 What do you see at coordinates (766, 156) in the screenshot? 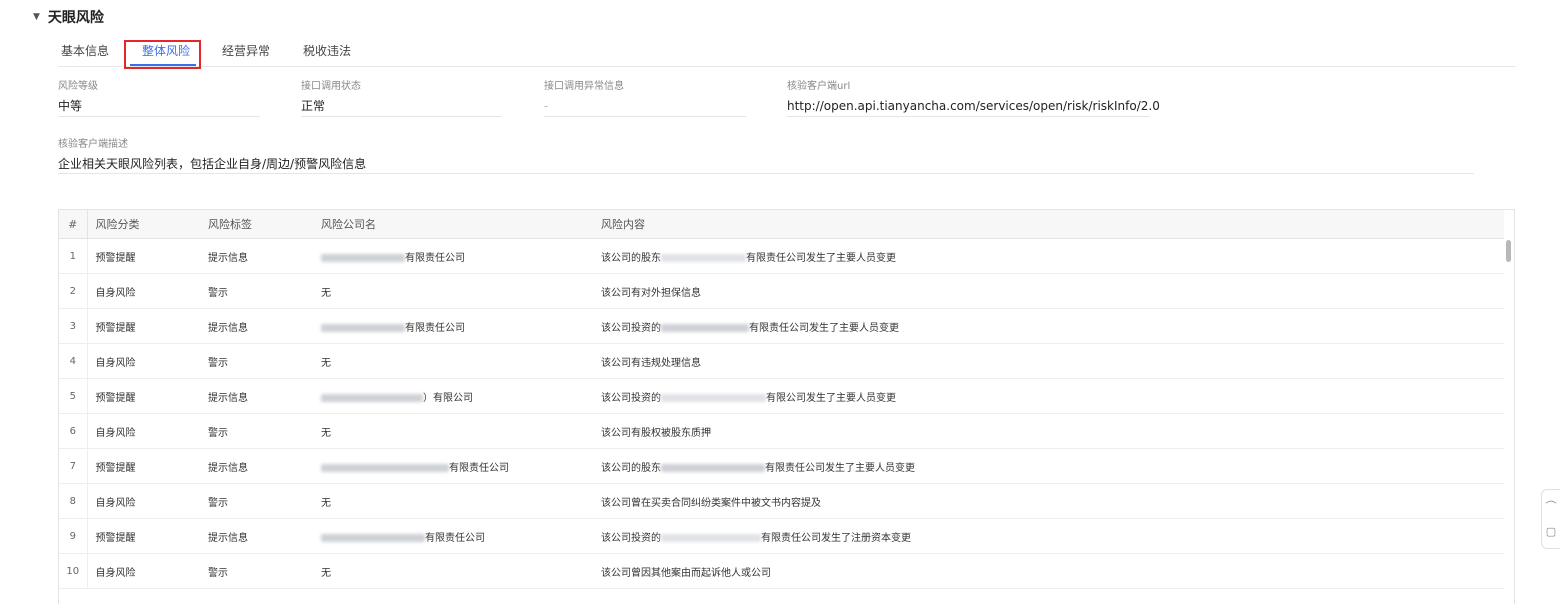
I see `field-client-description: 核验客户端描述 企业相关天眼风险列表，包括企业自身/周边/预警风险信息` at bounding box center [766, 156].